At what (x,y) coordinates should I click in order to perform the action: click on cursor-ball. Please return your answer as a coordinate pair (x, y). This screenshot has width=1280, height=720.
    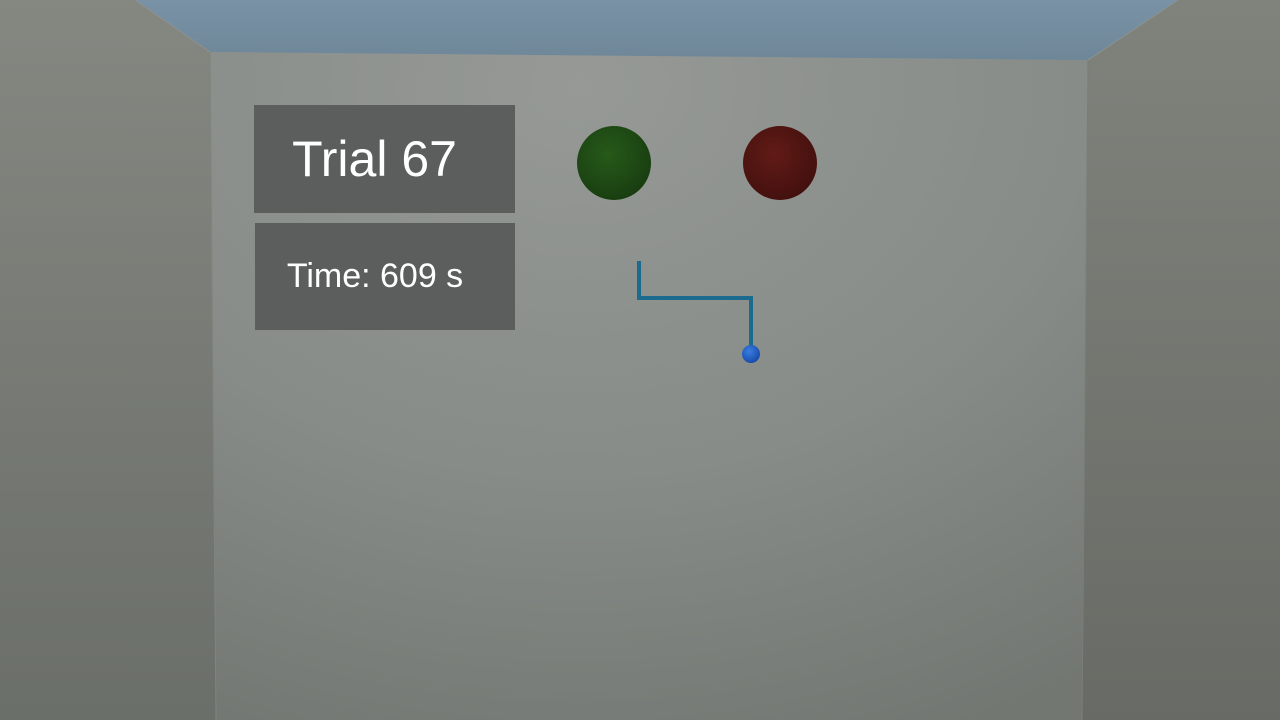
    Looking at the image, I should click on (751, 354).